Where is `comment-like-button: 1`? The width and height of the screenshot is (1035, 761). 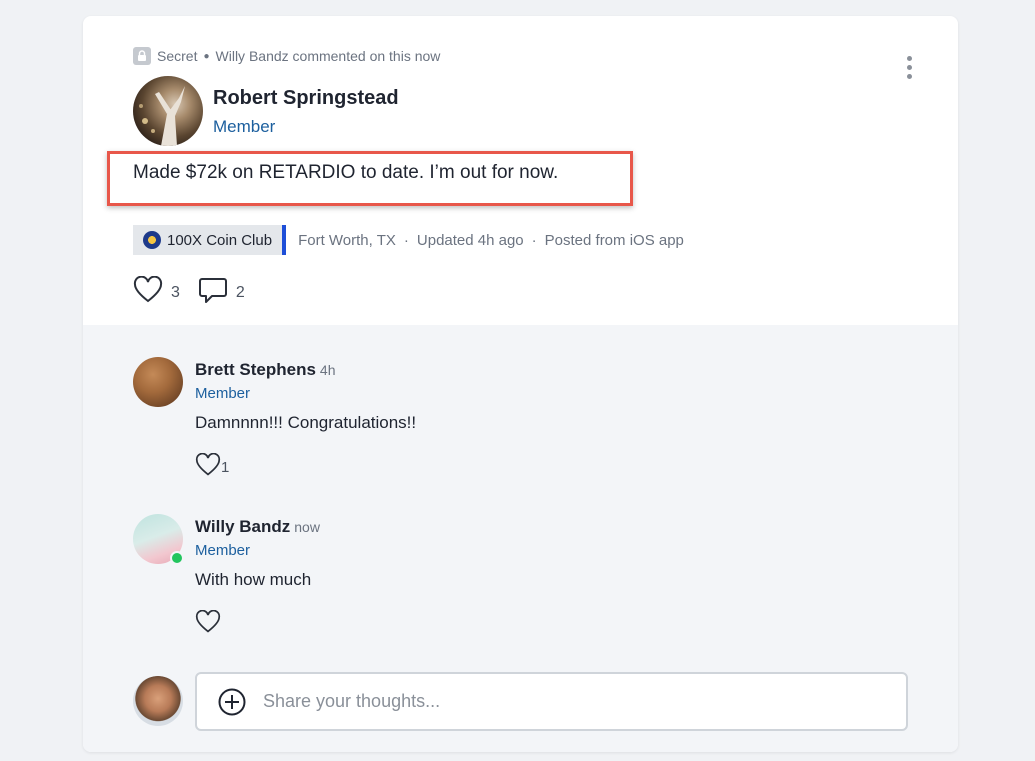
comment-like-button: 1 is located at coordinates (212, 466).